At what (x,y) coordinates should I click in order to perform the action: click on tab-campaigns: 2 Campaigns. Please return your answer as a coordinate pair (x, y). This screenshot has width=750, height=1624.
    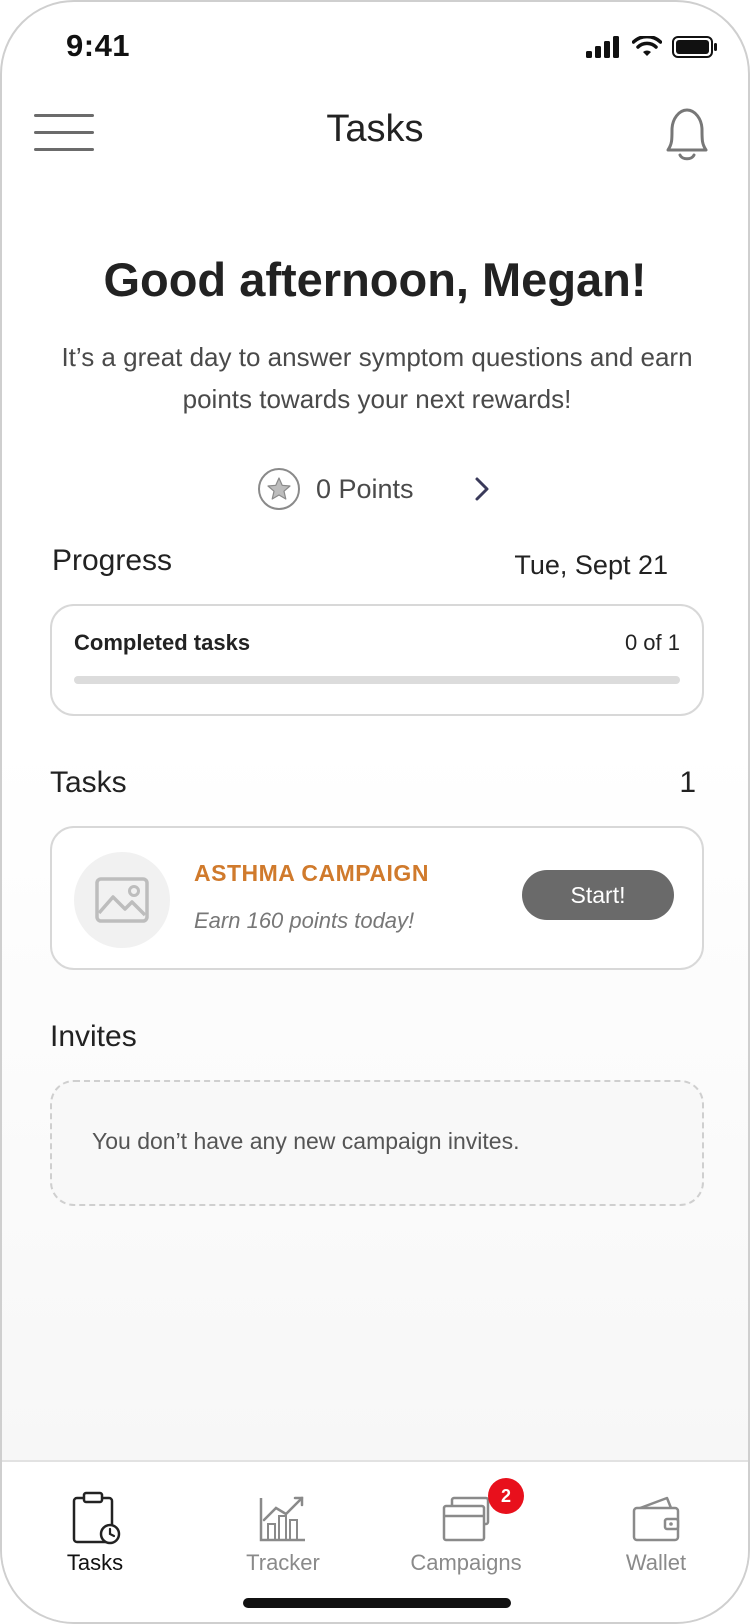
    Looking at the image, I should click on (466, 1531).